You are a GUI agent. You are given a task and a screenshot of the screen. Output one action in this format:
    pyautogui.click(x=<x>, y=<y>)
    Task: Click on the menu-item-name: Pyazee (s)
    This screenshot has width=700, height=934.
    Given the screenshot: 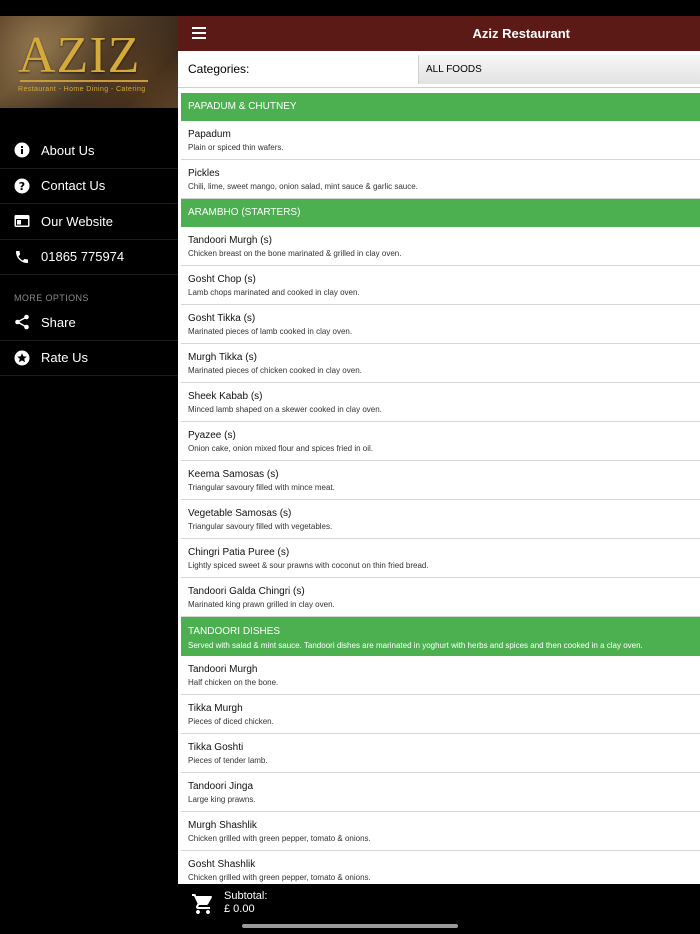 What is the action you would take?
    pyautogui.click(x=212, y=435)
    